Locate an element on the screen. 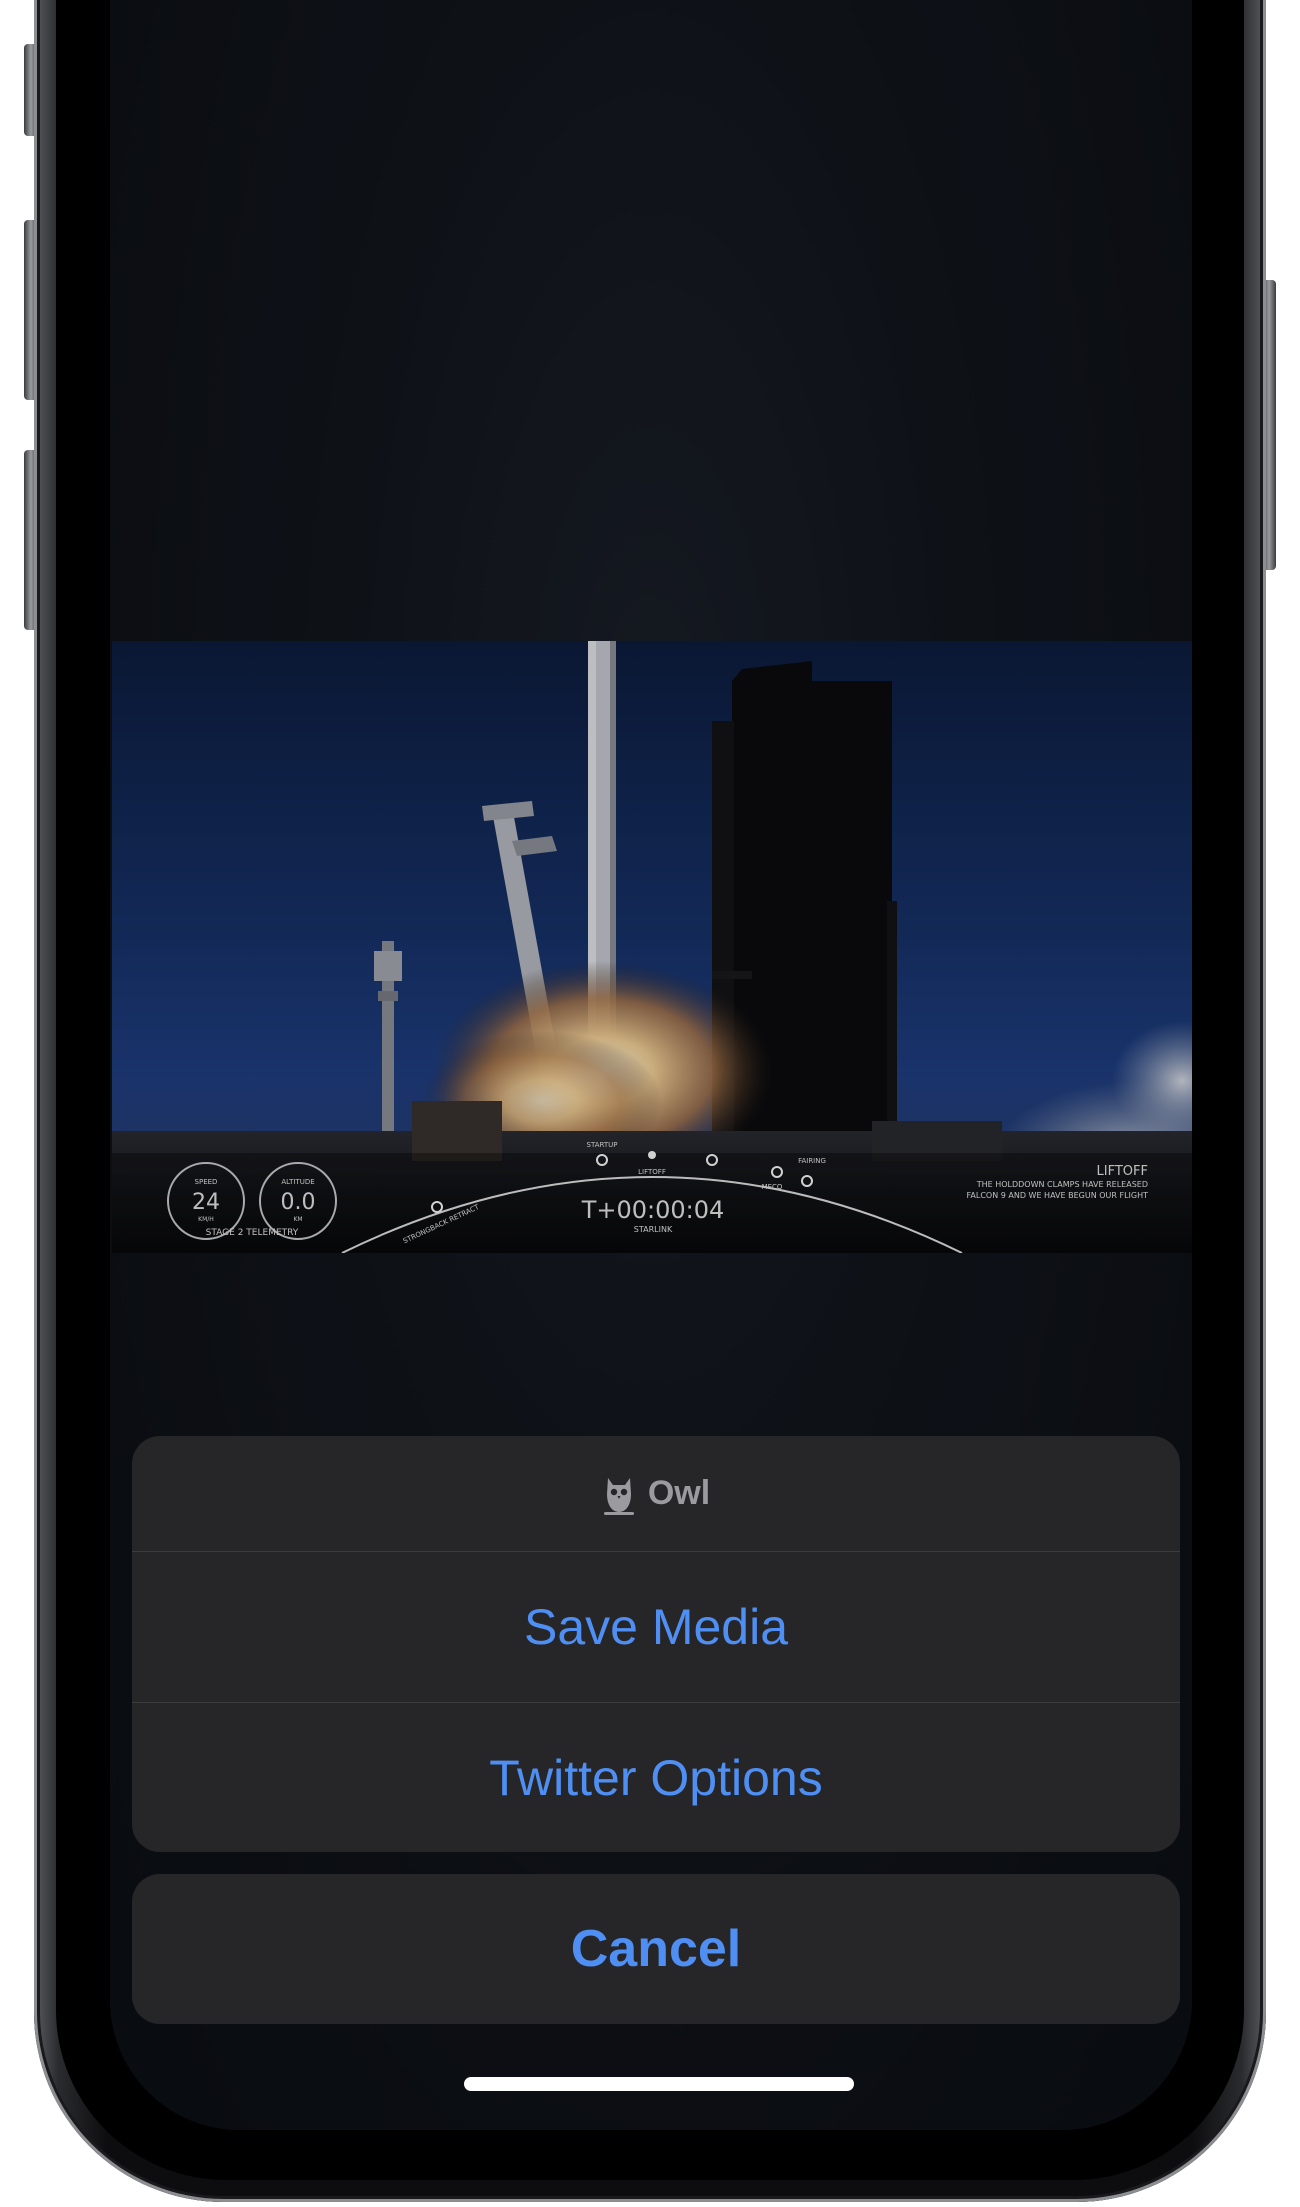 Image resolution: width=1300 pixels, height=2207 pixels. twitter-options-button: Twitter Options is located at coordinates (656, 1777).